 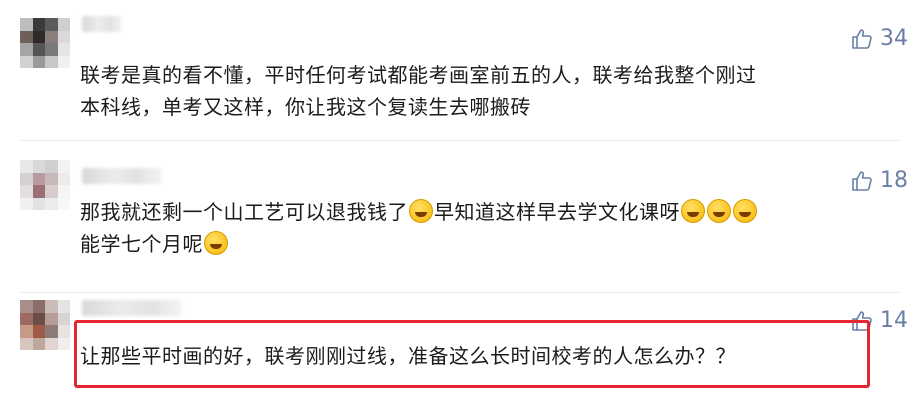 What do you see at coordinates (894, 38) in the screenshot?
I see `like-count: 34` at bounding box center [894, 38].